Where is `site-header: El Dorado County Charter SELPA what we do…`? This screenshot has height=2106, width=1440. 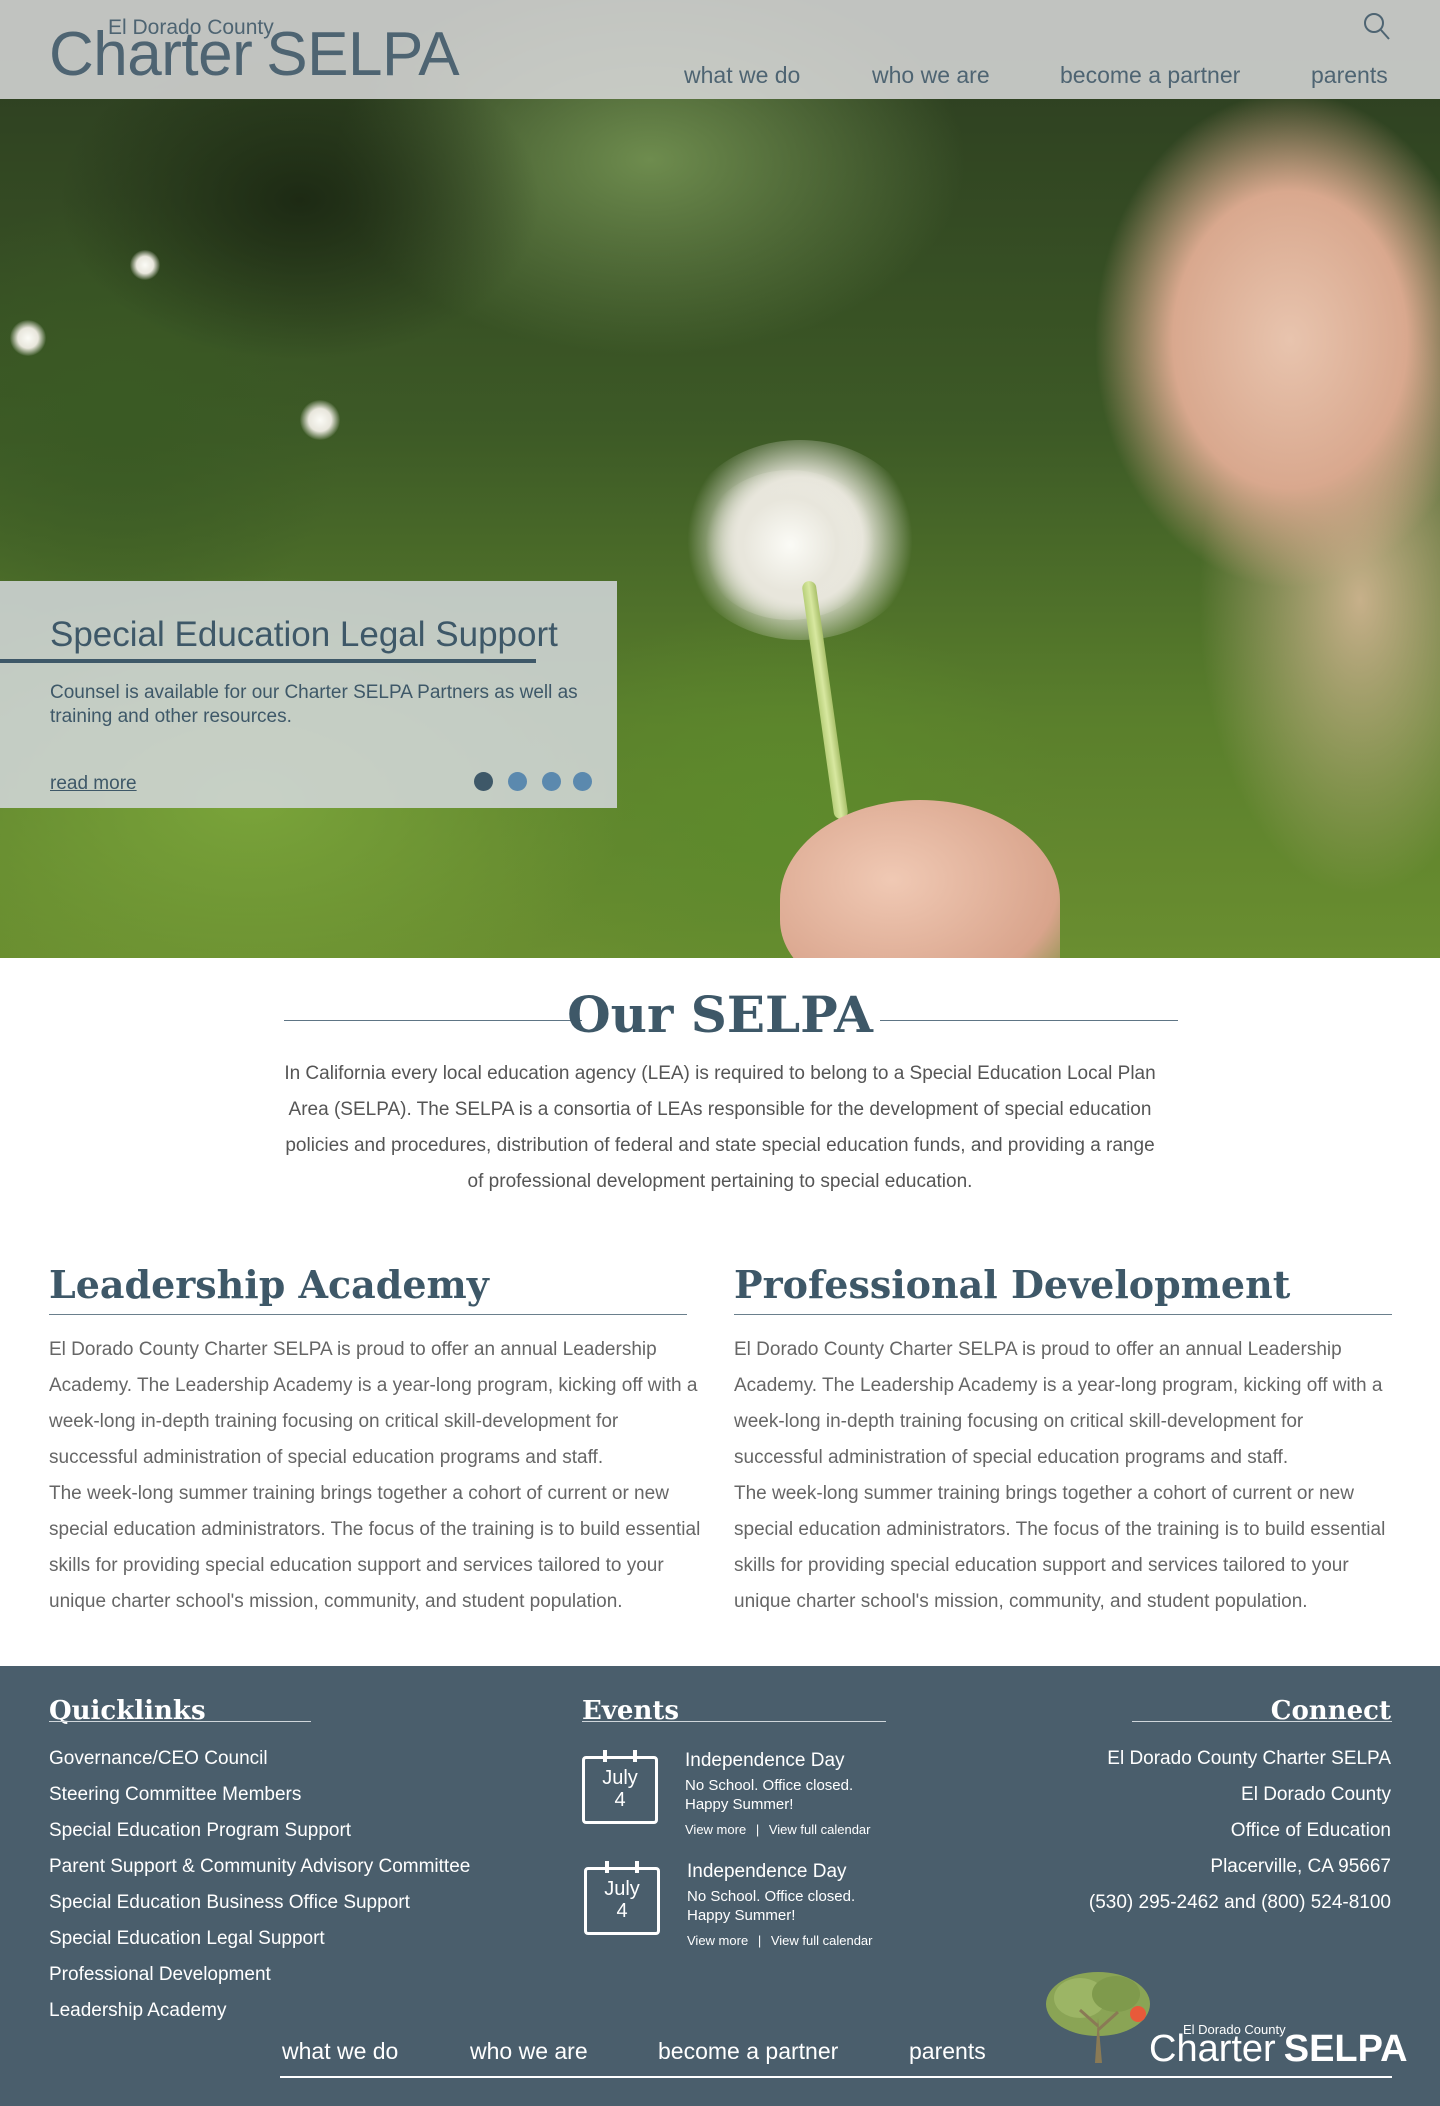
site-header: El Dorado County Charter SELPA what we do… is located at coordinates (720, 49).